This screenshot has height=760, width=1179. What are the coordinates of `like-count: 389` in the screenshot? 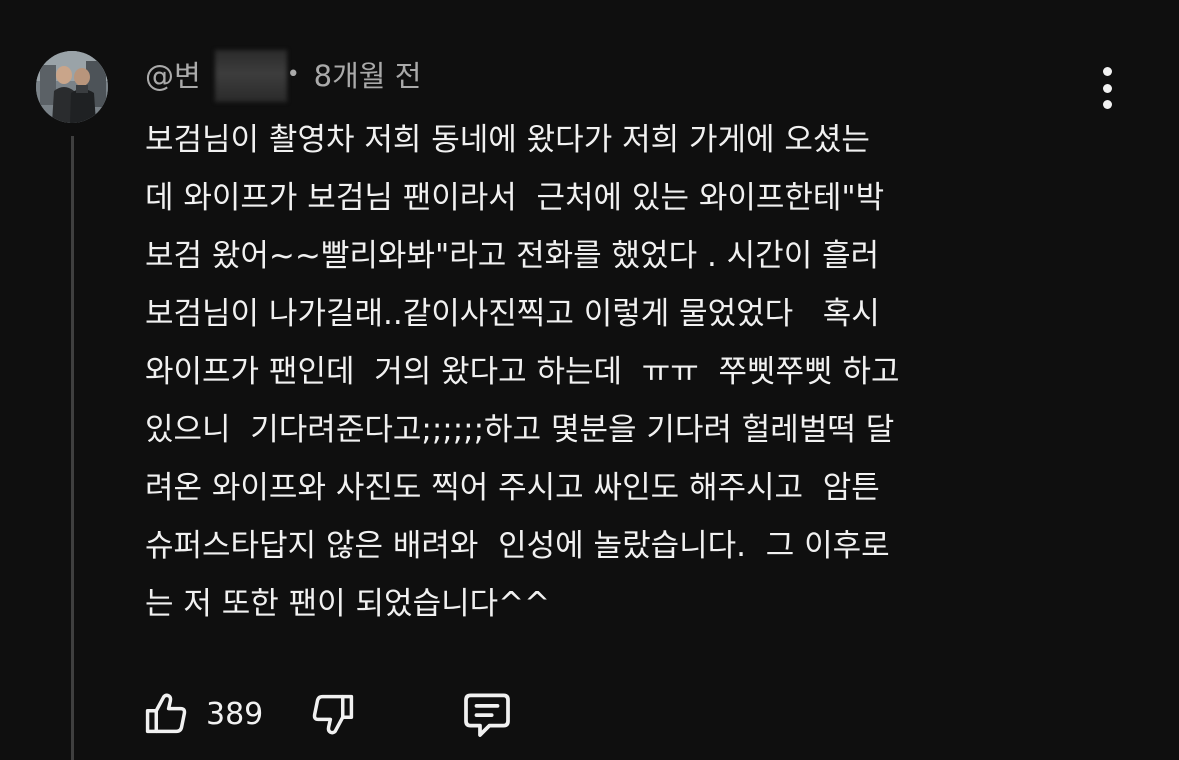 It's located at (235, 714).